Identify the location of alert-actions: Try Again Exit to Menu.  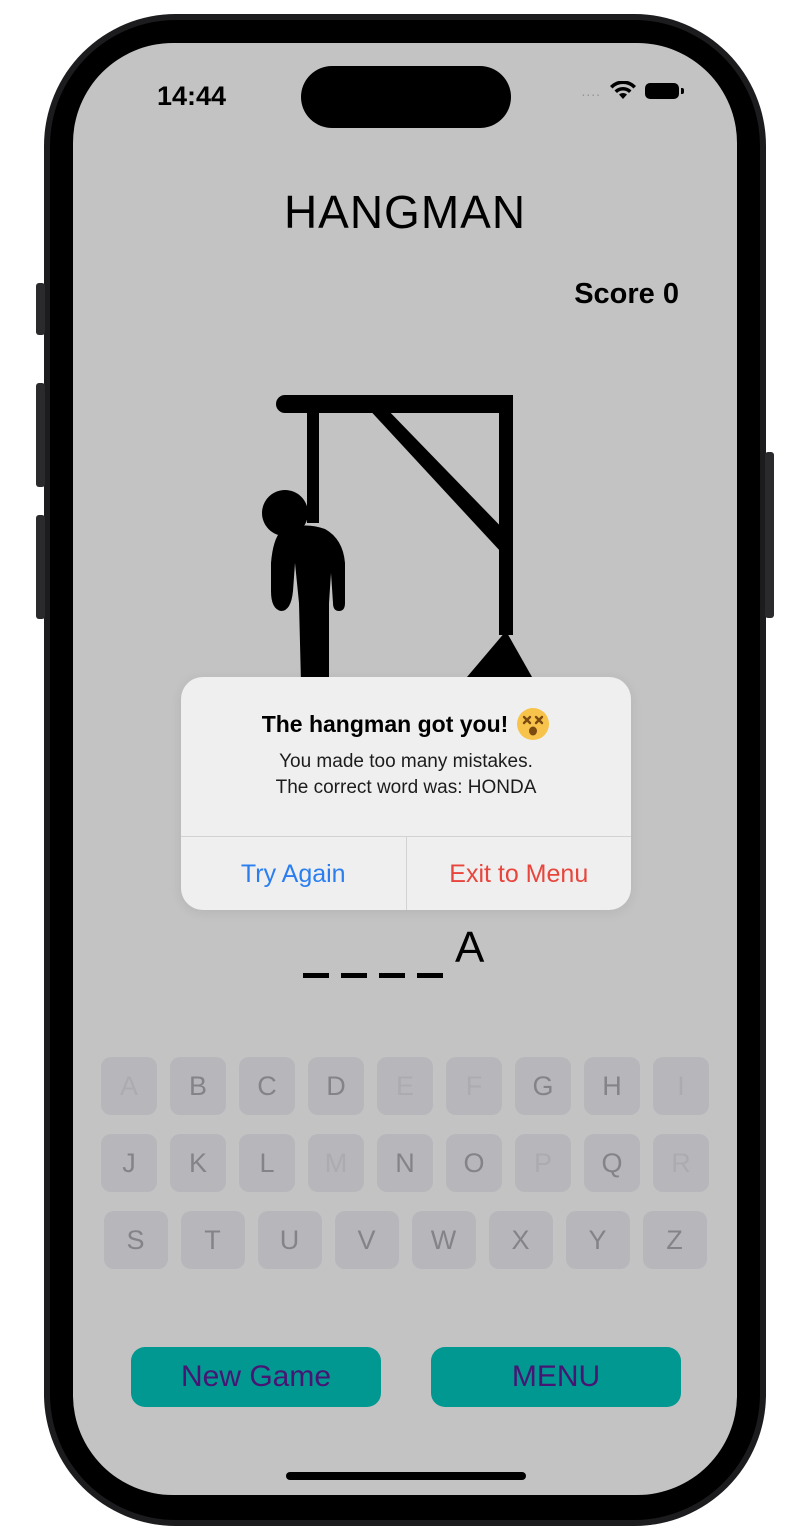
(406, 873).